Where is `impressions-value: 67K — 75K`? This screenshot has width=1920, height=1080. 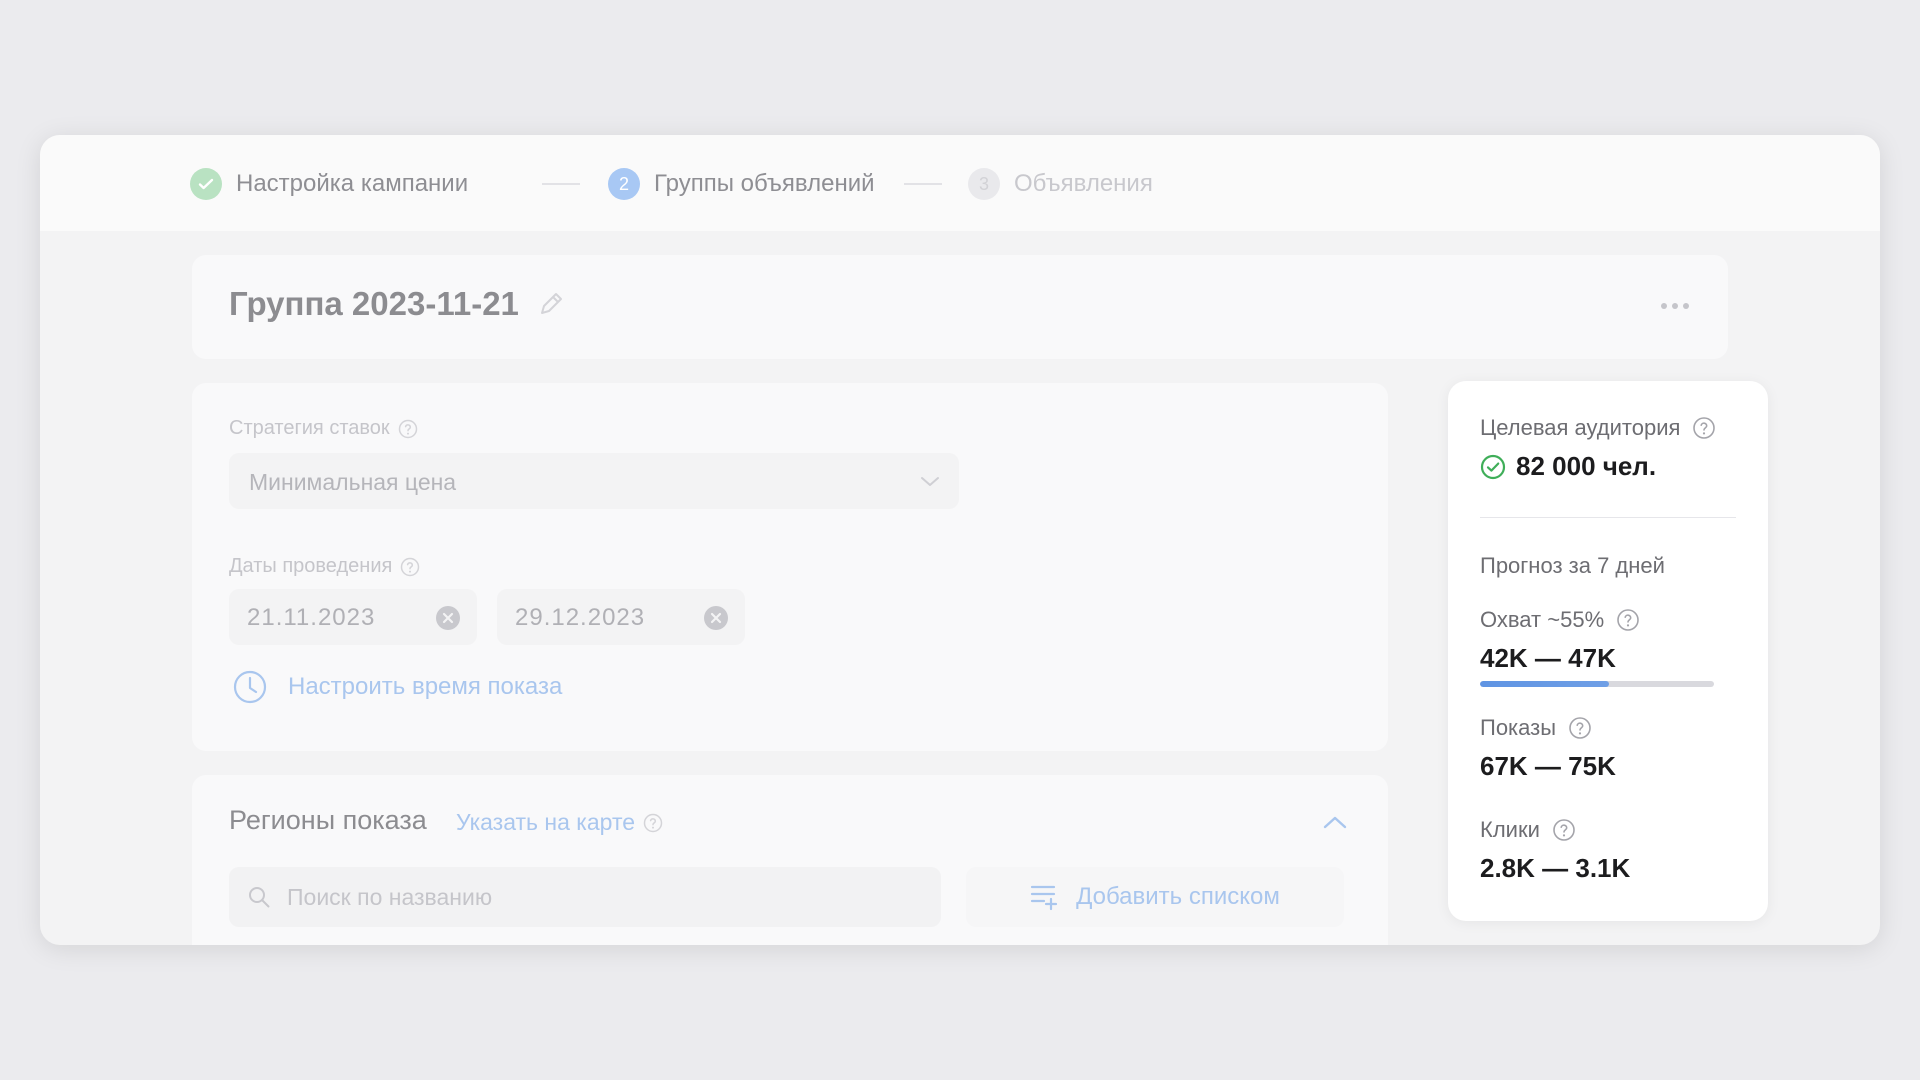
impressions-value: 67K — 75K is located at coordinates (1548, 766).